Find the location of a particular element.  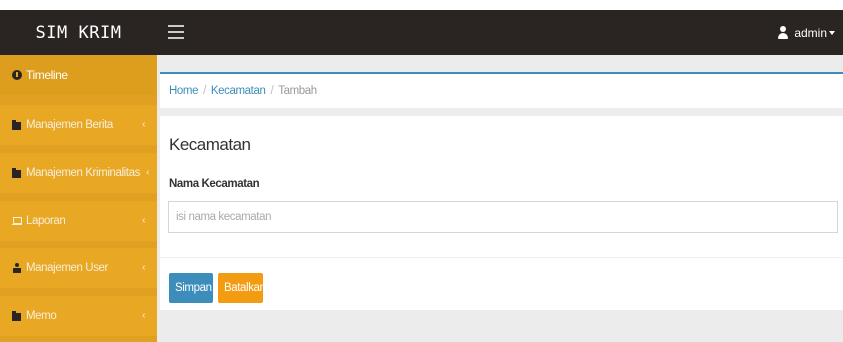

cancel-button: Batalkan is located at coordinates (242, 288).